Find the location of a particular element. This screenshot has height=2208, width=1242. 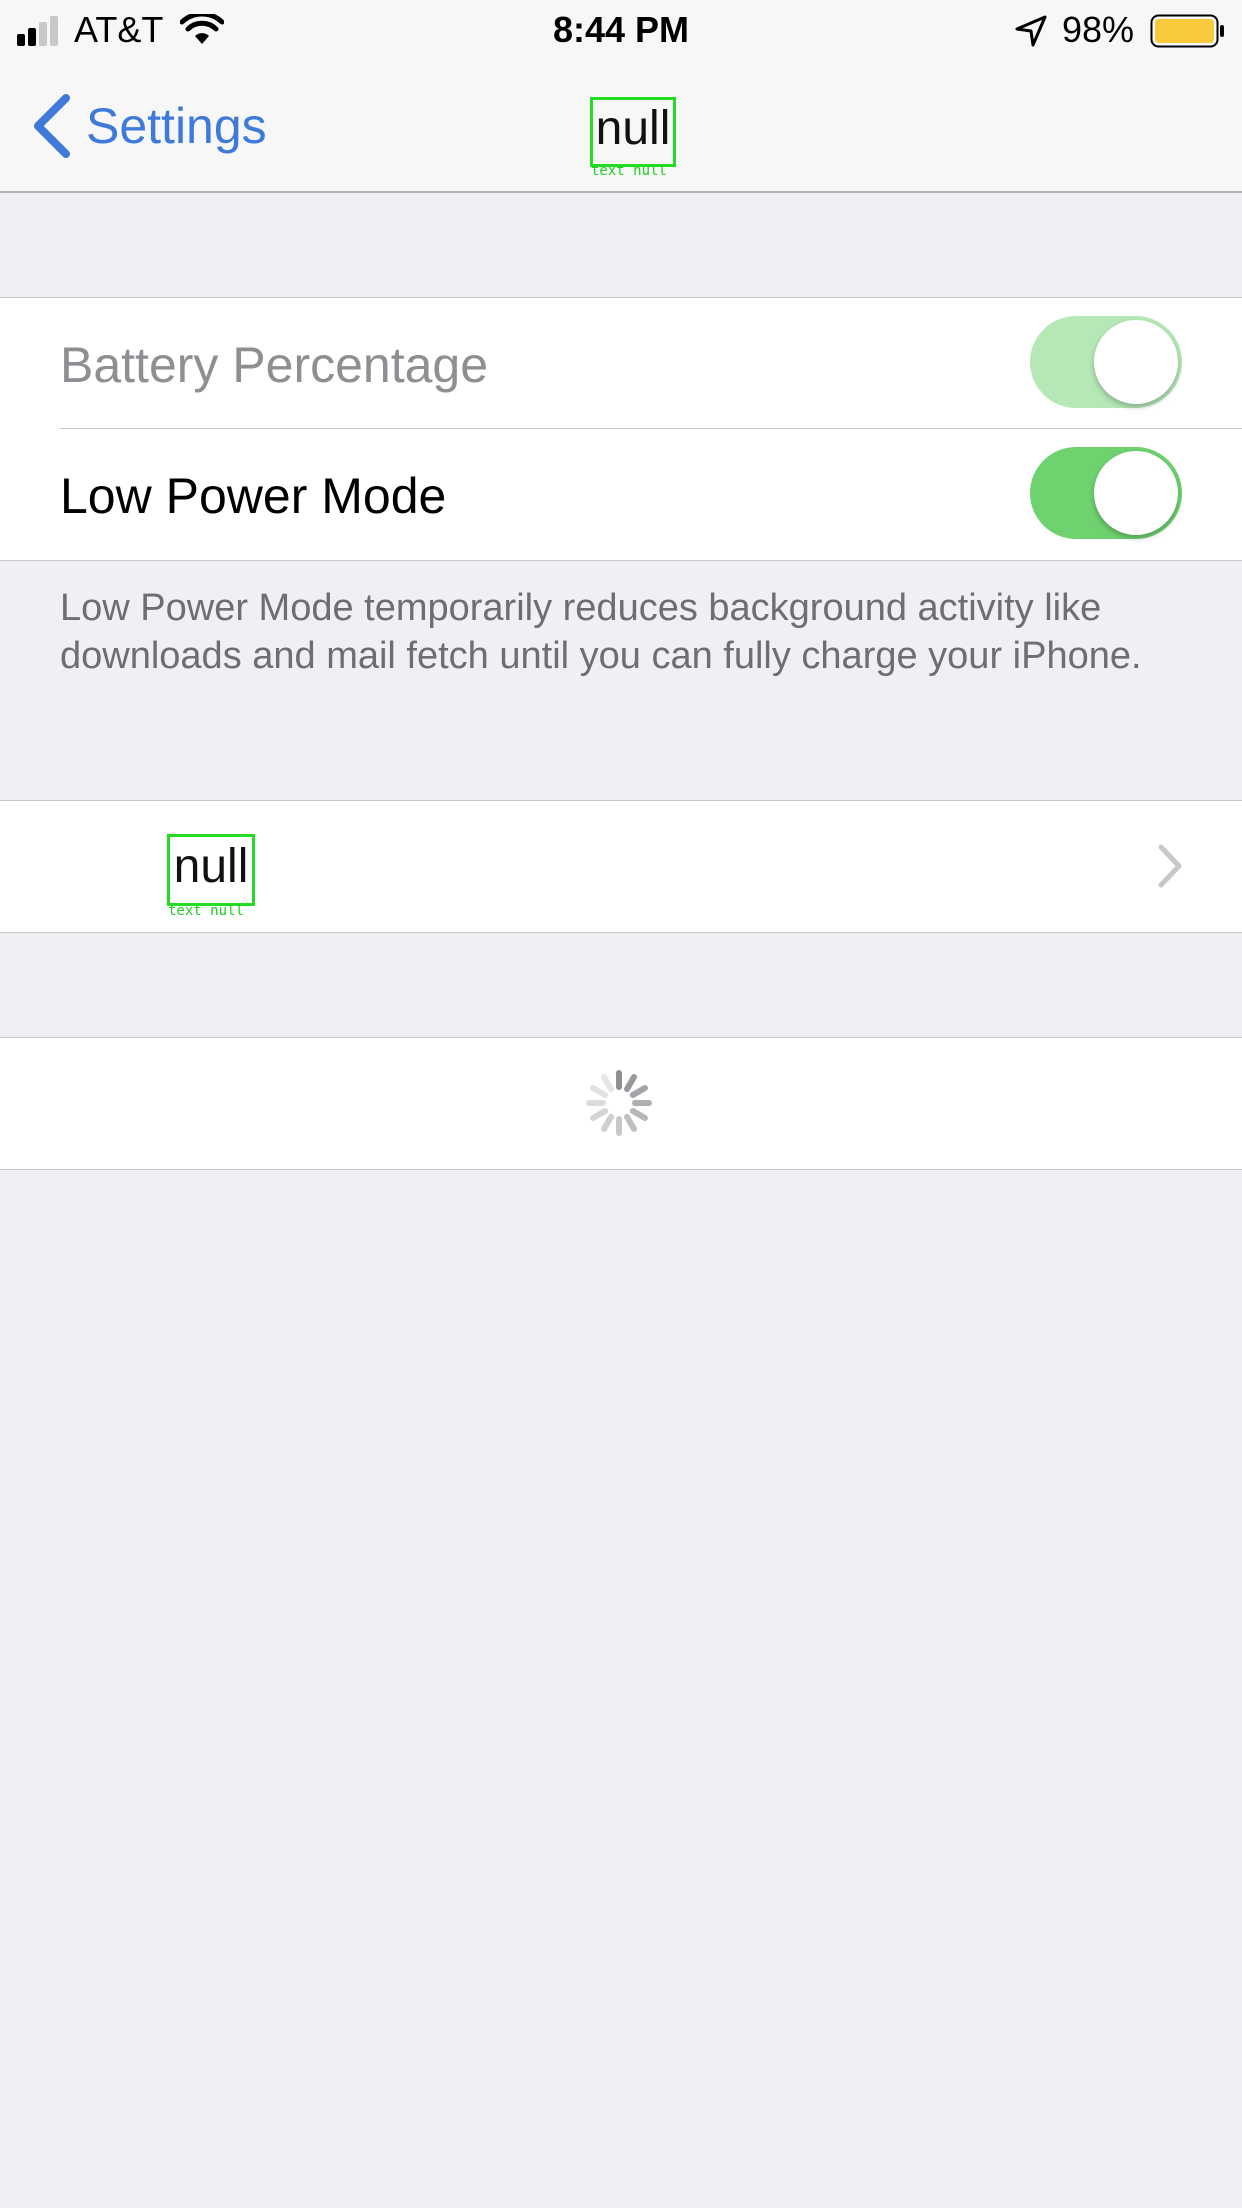

low-power-mode-label: Low Power Mode is located at coordinates (253, 496).